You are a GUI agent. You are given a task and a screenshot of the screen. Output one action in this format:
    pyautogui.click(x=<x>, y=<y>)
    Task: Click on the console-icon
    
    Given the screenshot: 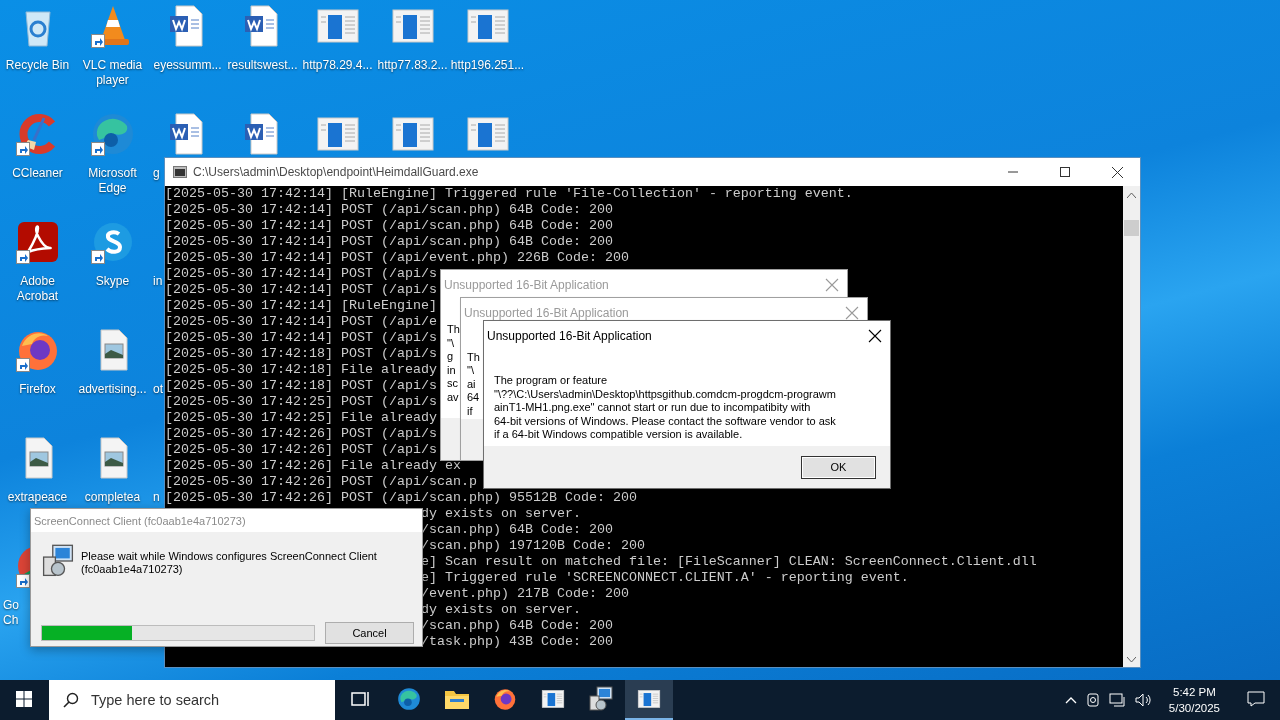 What is the action you would take?
    pyautogui.click(x=180, y=172)
    